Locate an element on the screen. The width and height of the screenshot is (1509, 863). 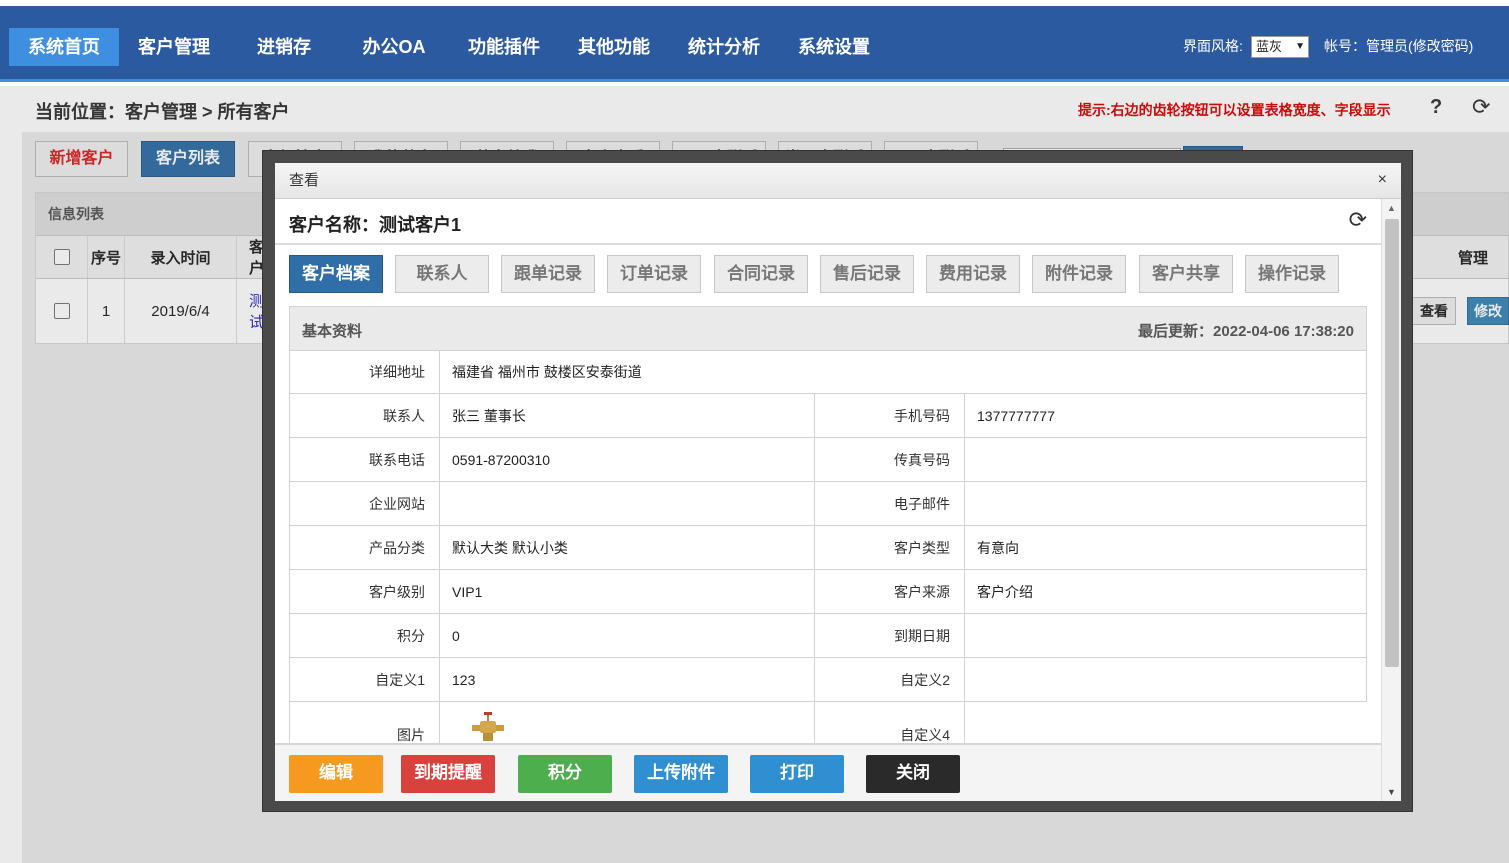
label-product-category: 产品分类 is located at coordinates (364, 548).